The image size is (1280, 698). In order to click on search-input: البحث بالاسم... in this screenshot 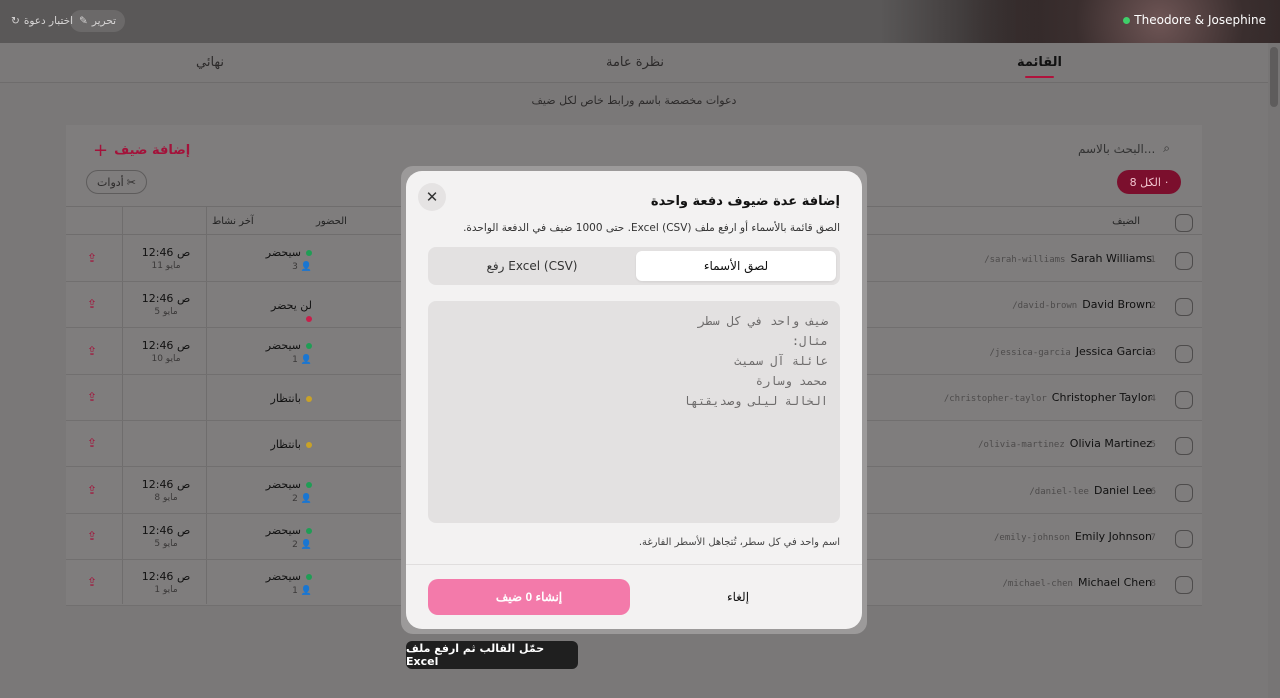, I will do `click(1116, 149)`.